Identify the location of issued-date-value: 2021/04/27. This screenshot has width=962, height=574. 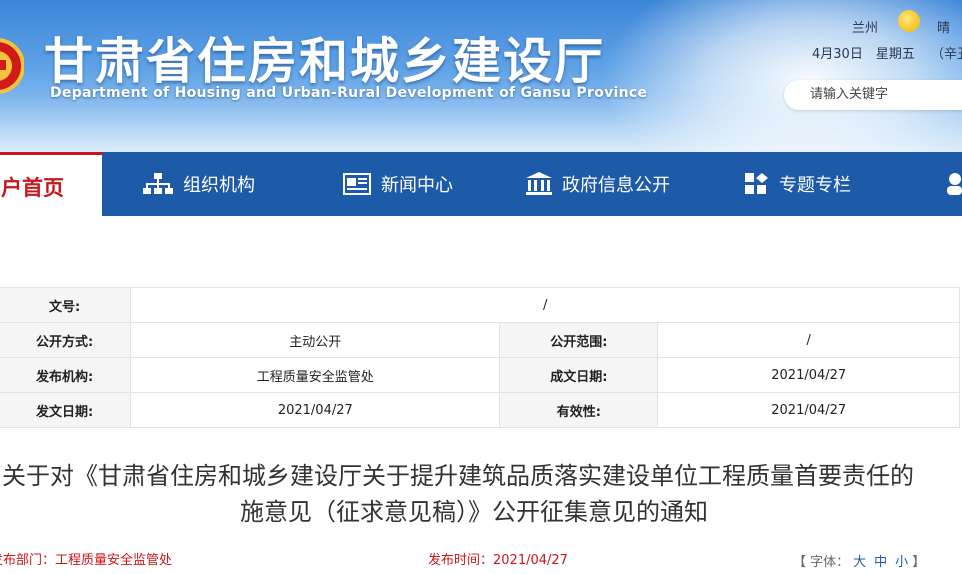
(315, 410).